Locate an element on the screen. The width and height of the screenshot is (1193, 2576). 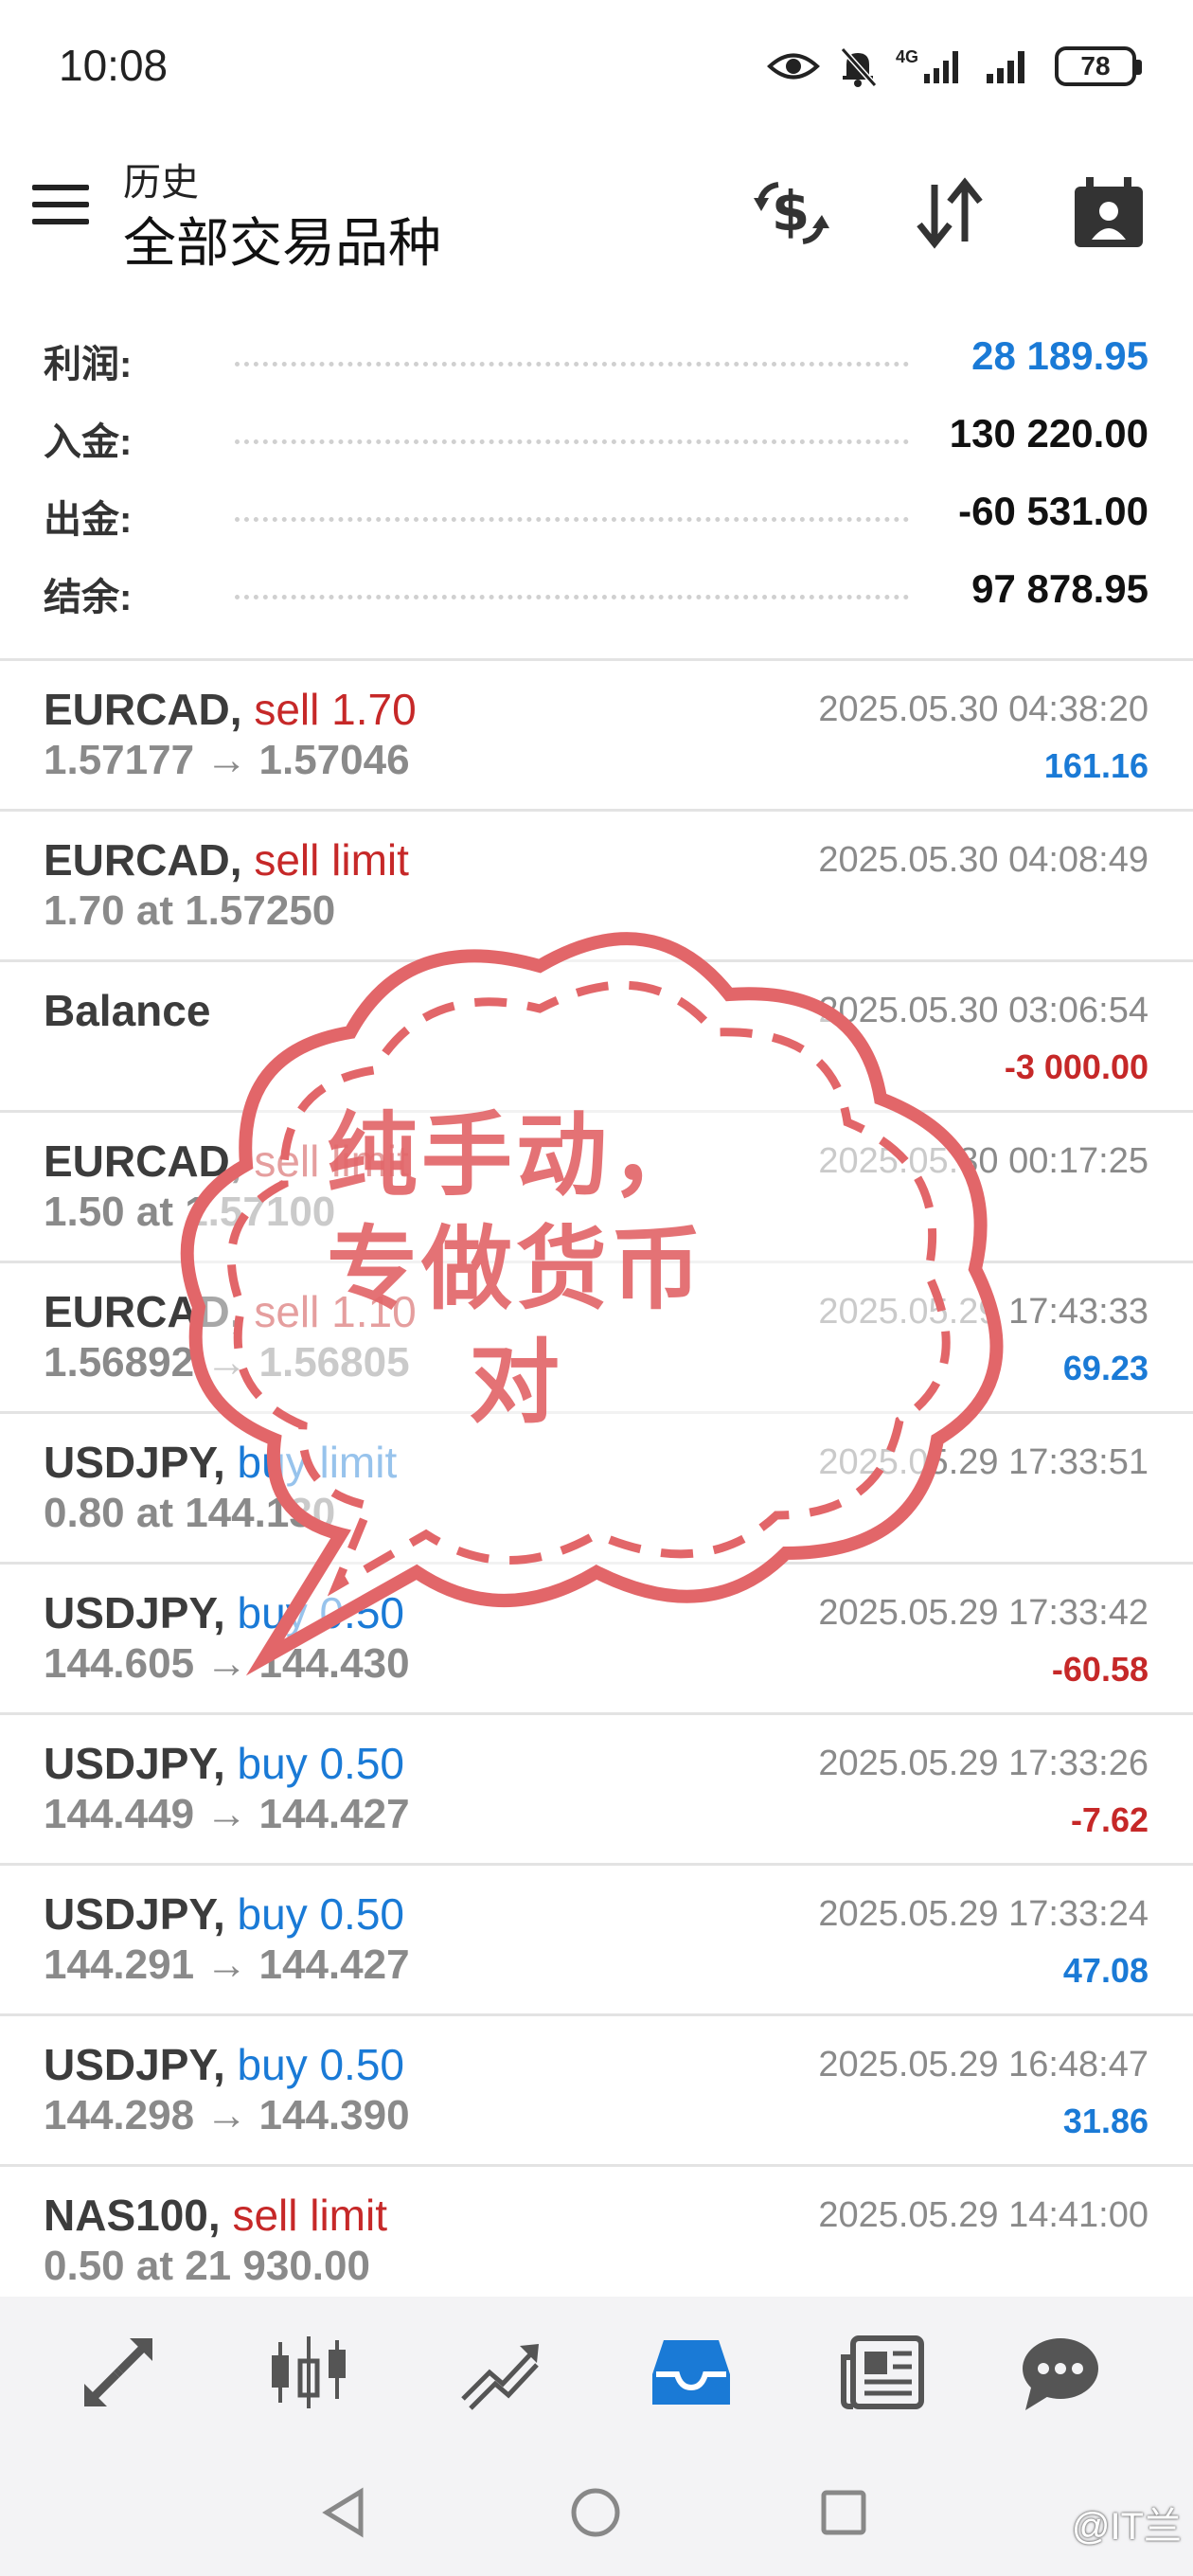
deal-title: NAS100, sell limit is located at coordinates (215, 2215).